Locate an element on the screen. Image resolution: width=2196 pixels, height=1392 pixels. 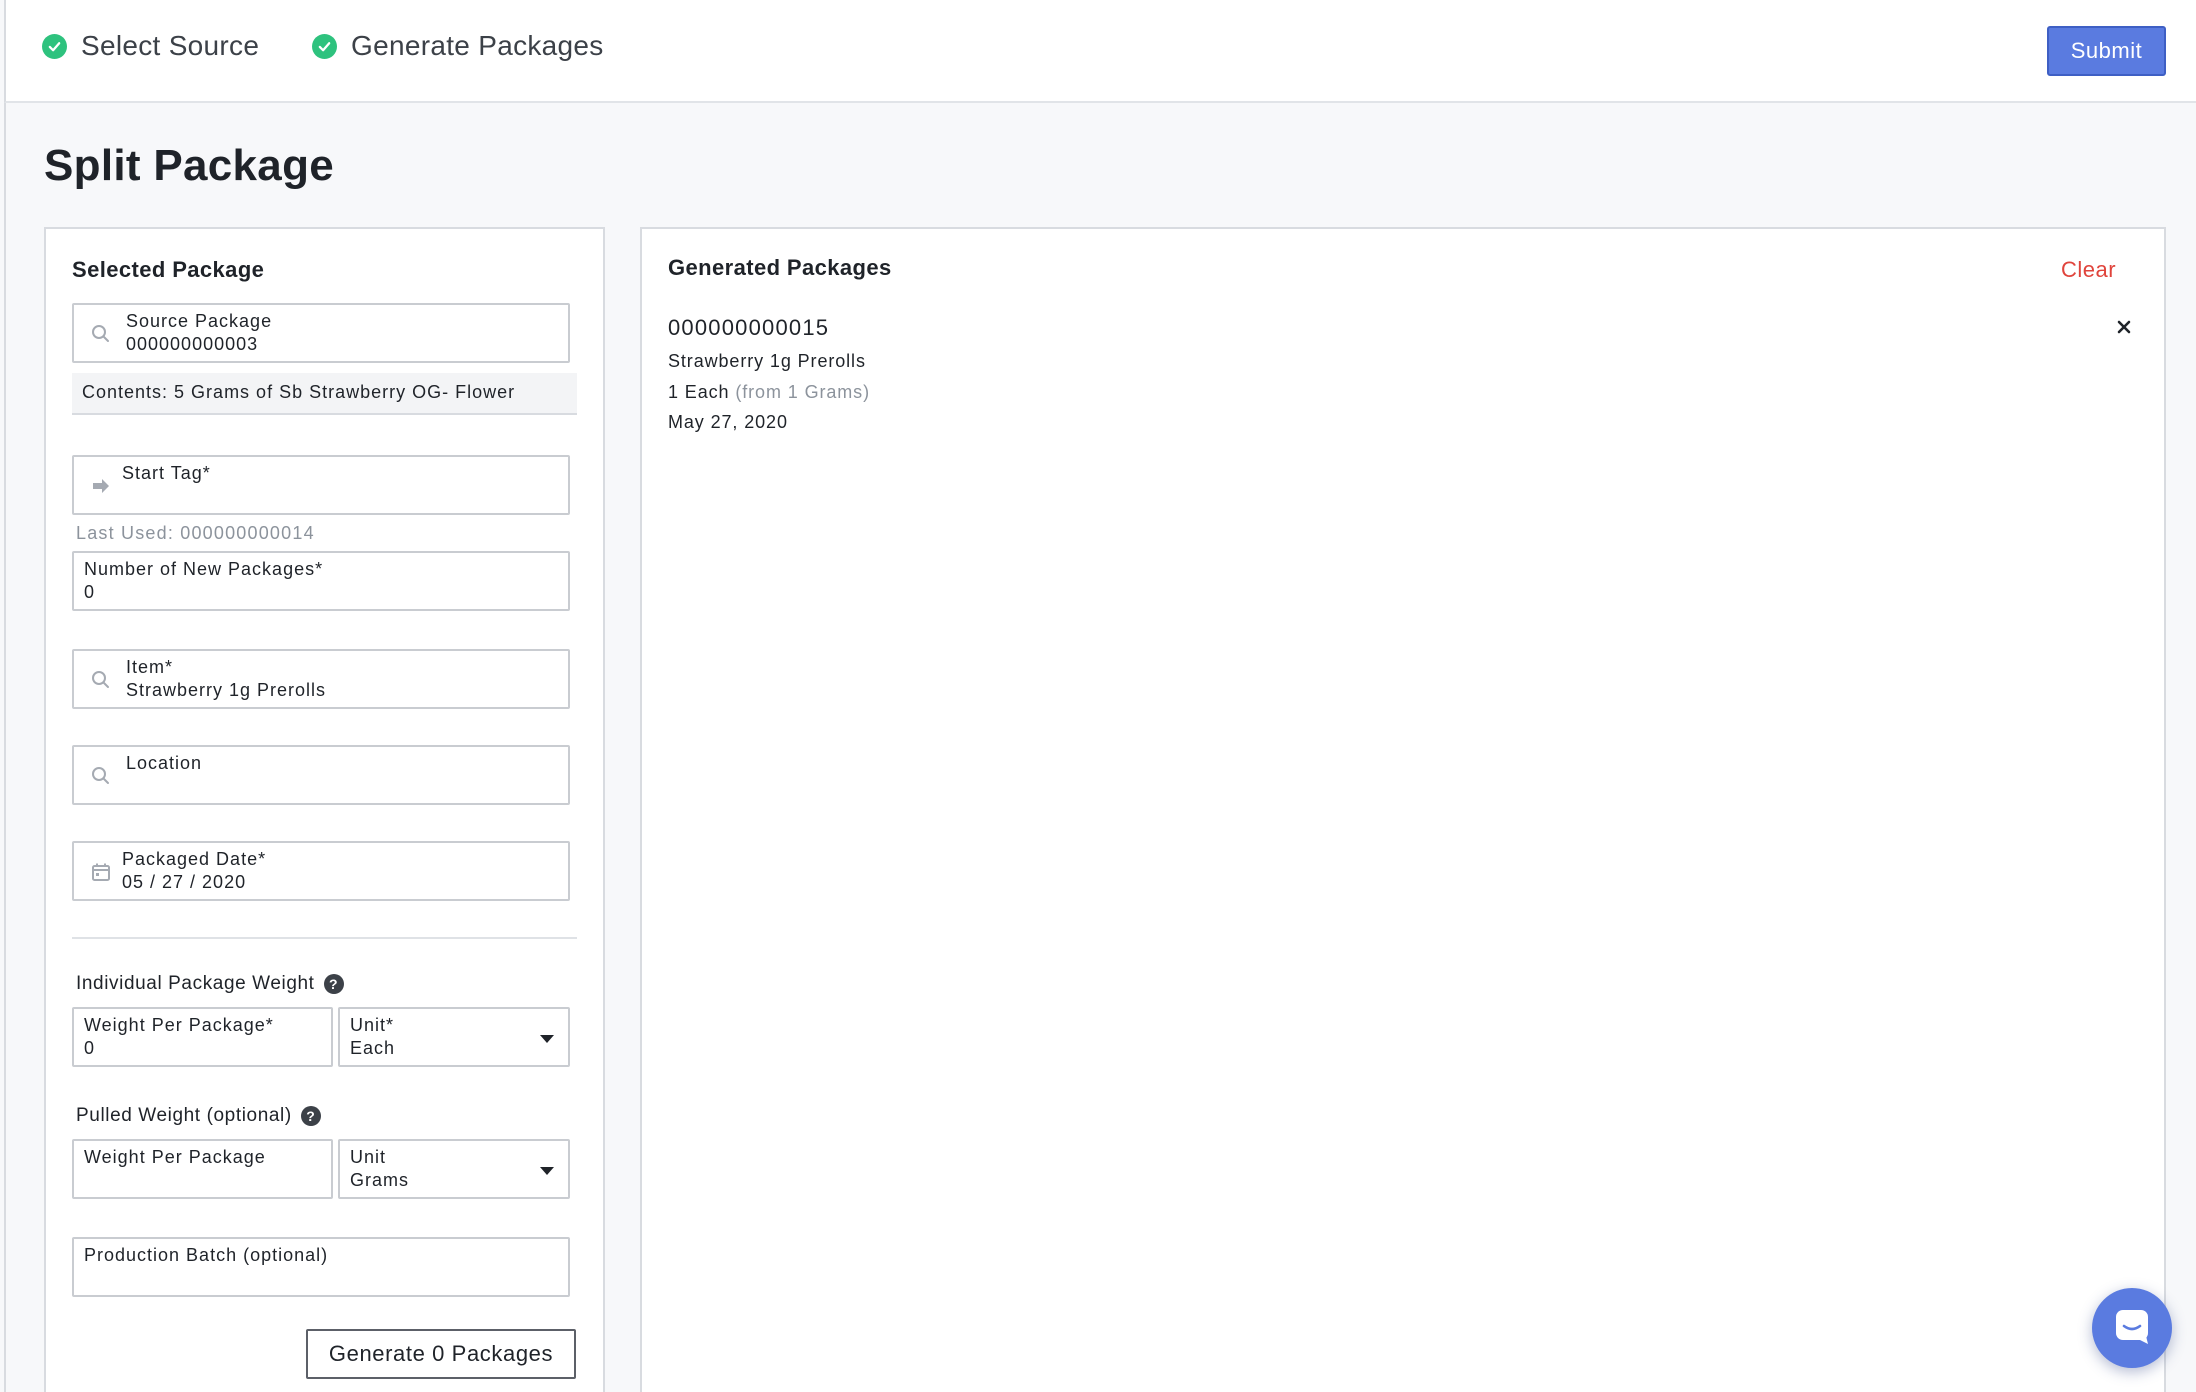
field-label: Source Package is located at coordinates (199, 321).